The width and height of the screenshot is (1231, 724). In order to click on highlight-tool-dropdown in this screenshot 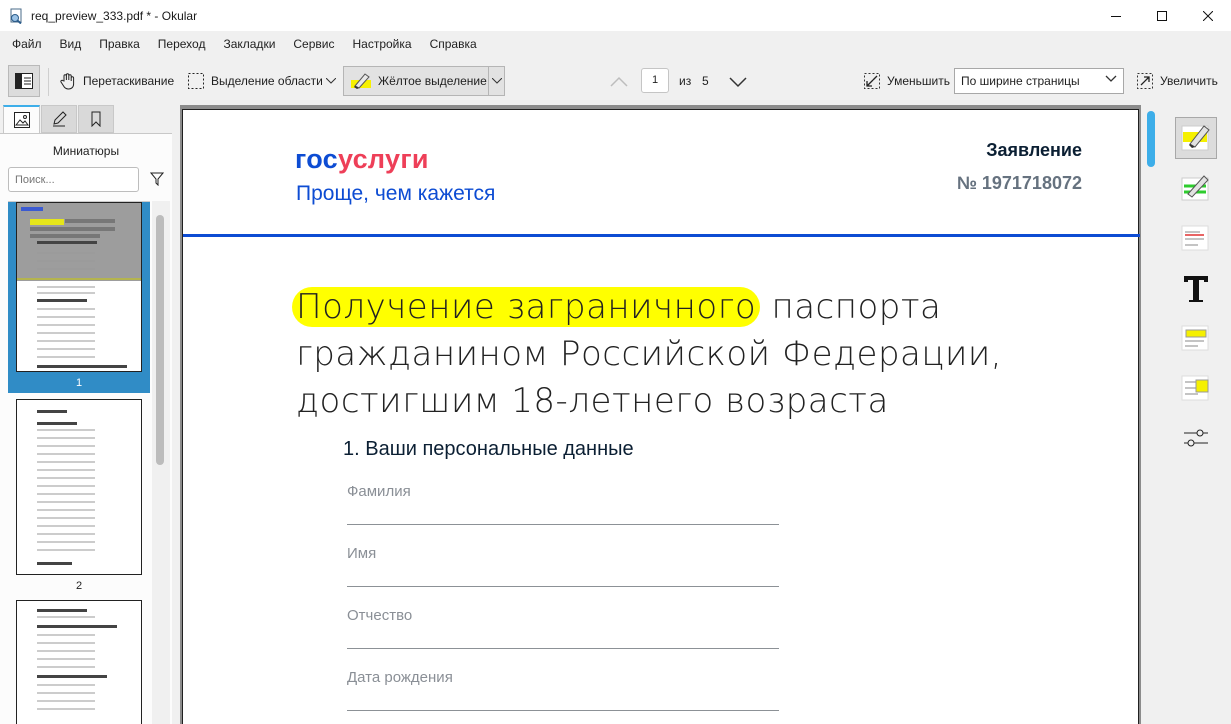, I will do `click(497, 81)`.